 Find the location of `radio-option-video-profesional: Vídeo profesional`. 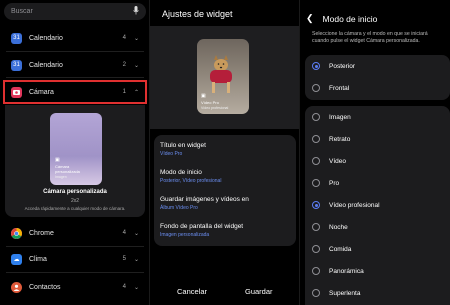

radio-option-video-profesional: Vídeo profesional is located at coordinates (346, 205).